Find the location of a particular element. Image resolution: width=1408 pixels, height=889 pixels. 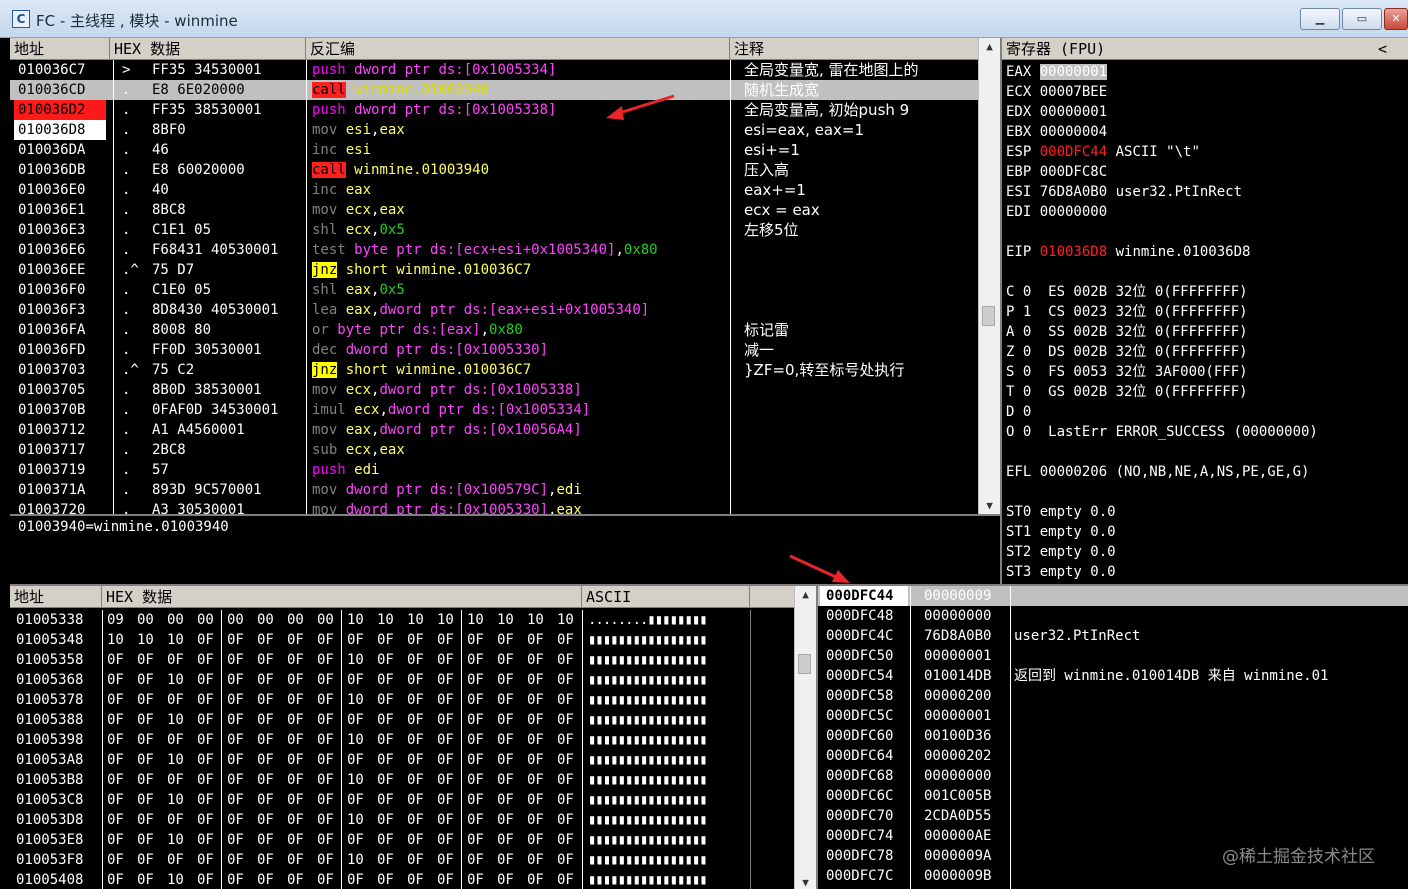

scroll-up-icon: ▲ is located at coordinates (989, 46).